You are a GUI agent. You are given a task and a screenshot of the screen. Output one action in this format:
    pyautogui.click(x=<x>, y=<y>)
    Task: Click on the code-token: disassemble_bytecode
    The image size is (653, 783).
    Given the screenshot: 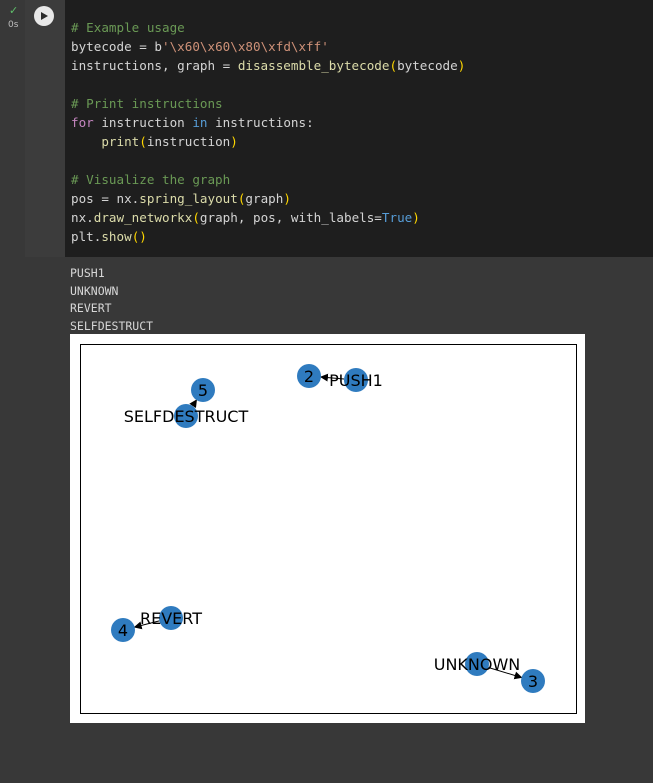 What is the action you would take?
    pyautogui.click(x=313, y=65)
    